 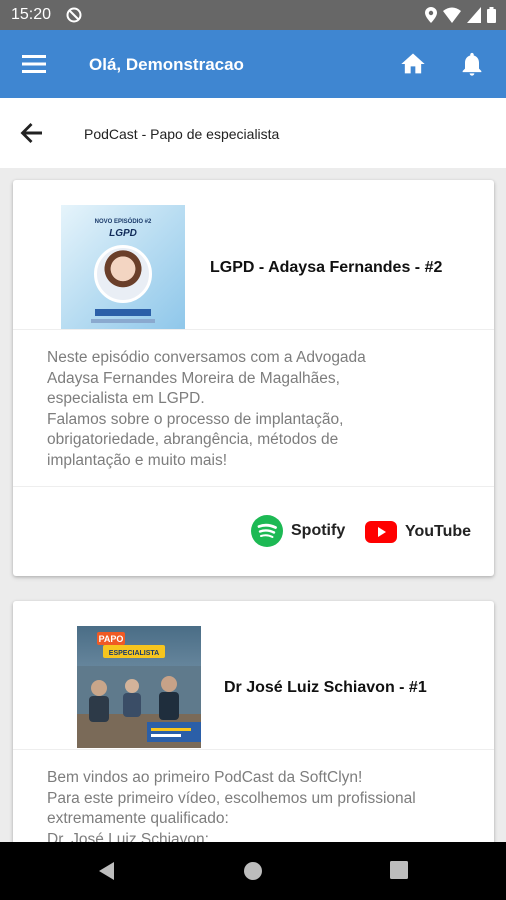 I want to click on logo-text-especialista: ESPECIALISTA, so click(x=134, y=653).